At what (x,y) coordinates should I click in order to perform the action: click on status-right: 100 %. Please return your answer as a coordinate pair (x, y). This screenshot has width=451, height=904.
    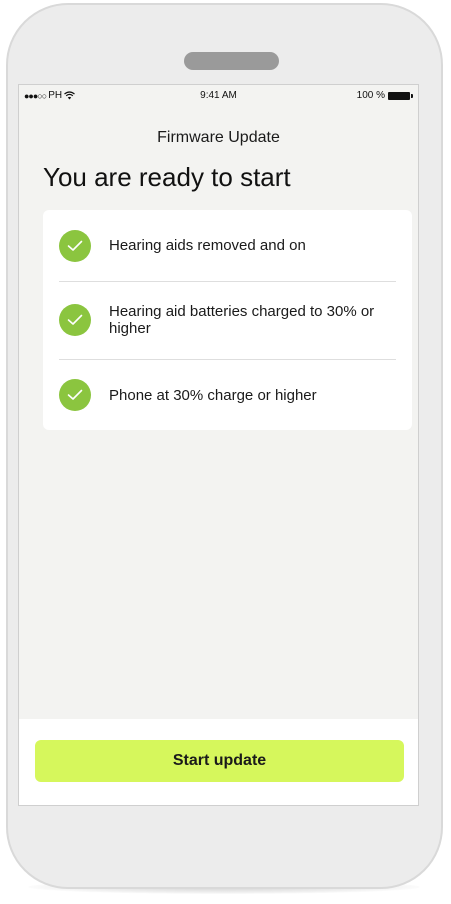
    Looking at the image, I should click on (384, 95).